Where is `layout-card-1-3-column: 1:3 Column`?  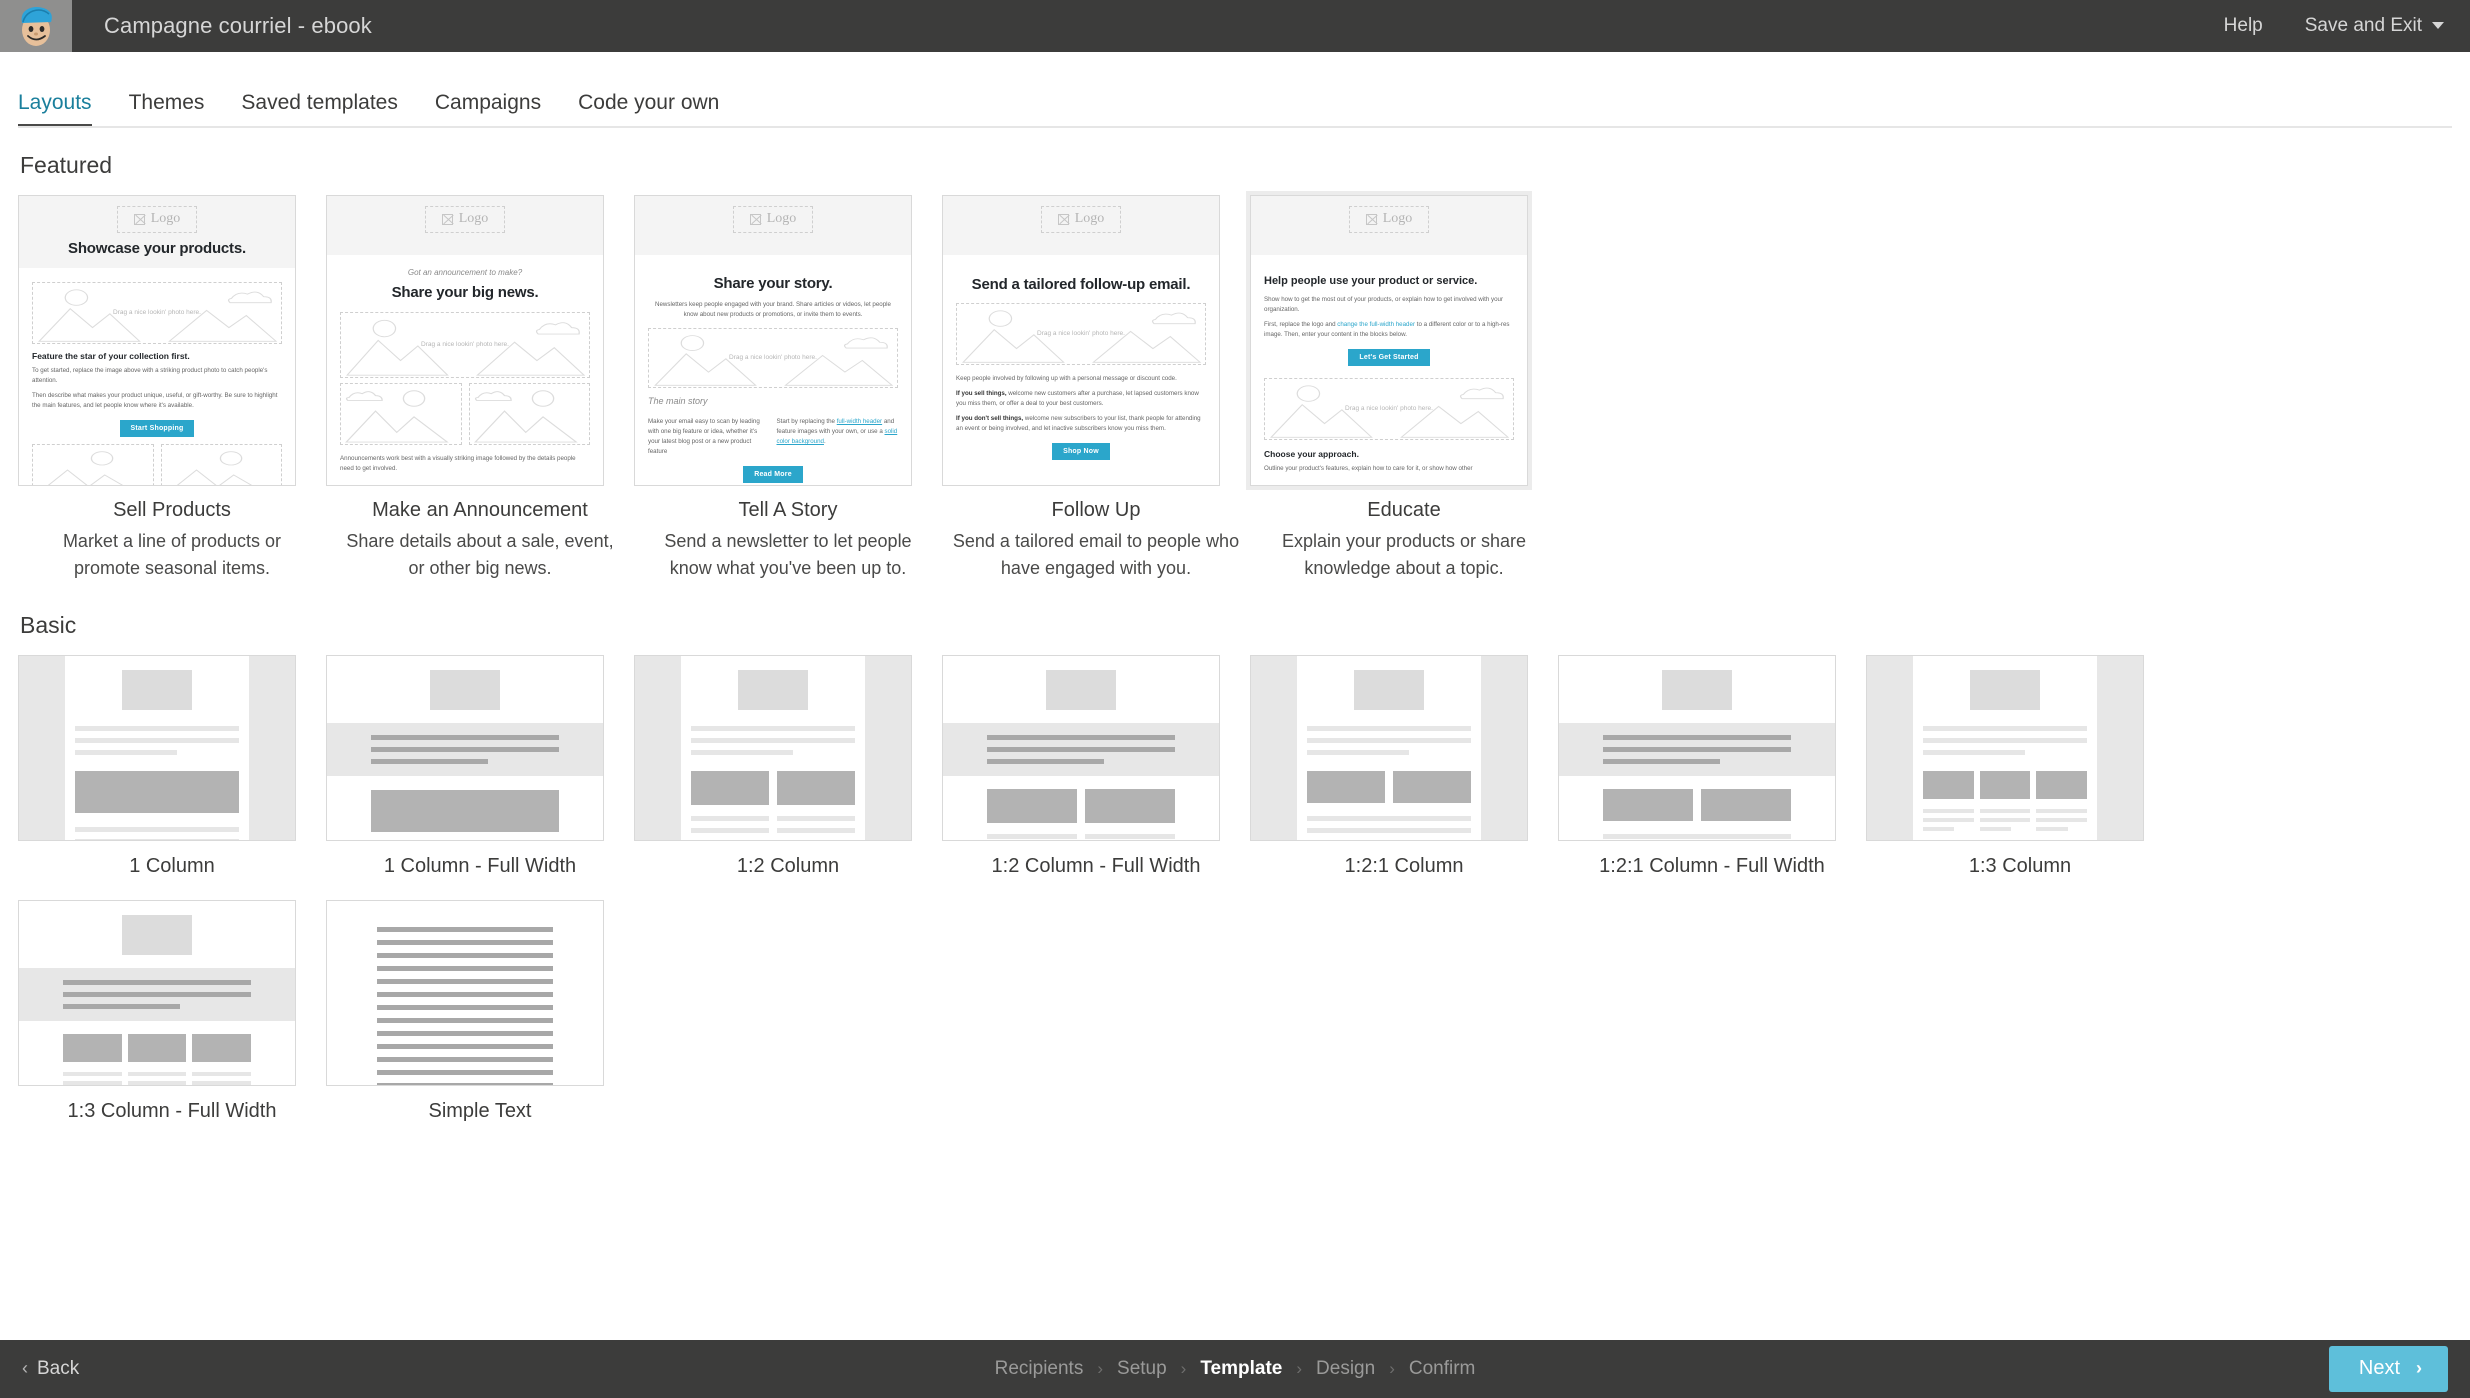 layout-card-1-3-column: 1:3 Column is located at coordinates (2020, 766).